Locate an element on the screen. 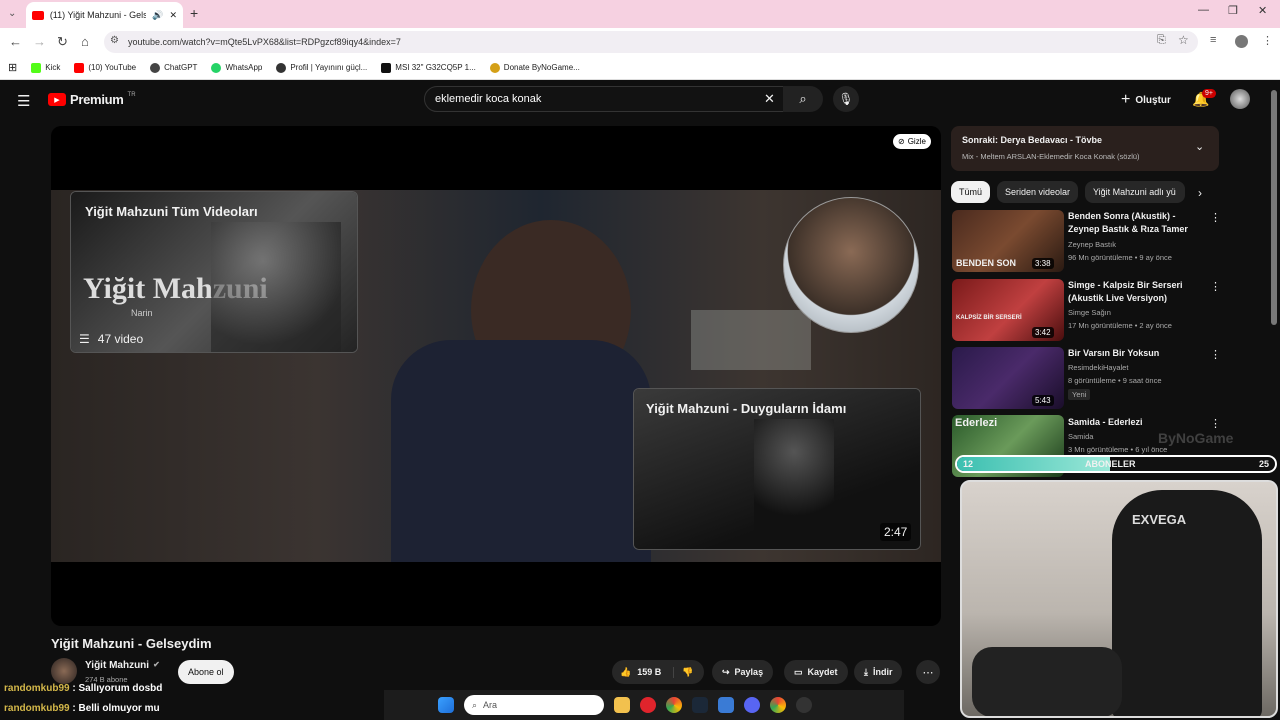 Image resolution: width=1280 pixels, height=720 pixels. like-dislike-group: 👍 159 B 👎 is located at coordinates (658, 672).